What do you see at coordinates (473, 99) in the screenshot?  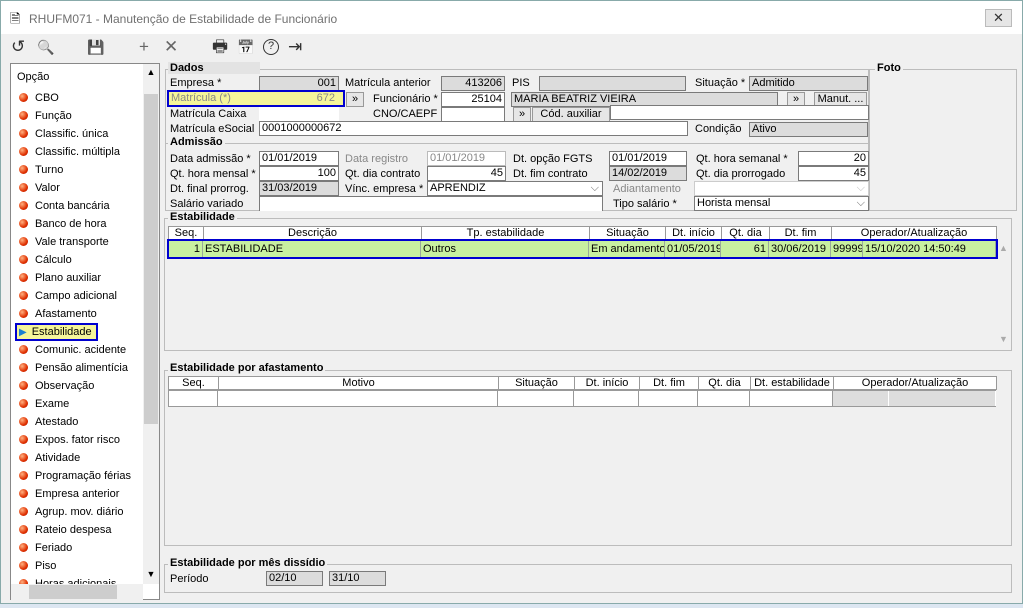 I see `funcionario-field: 25104` at bounding box center [473, 99].